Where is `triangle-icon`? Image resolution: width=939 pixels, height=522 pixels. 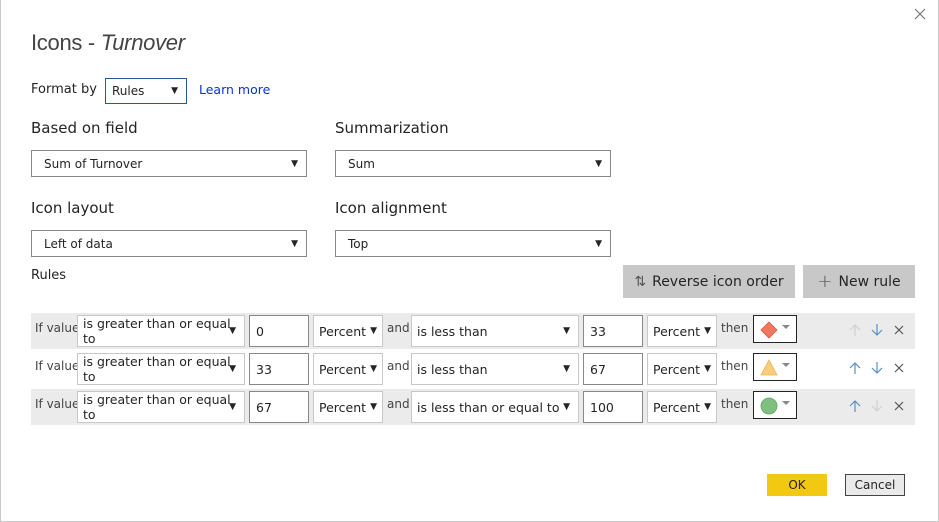
triangle-icon is located at coordinates (769, 367).